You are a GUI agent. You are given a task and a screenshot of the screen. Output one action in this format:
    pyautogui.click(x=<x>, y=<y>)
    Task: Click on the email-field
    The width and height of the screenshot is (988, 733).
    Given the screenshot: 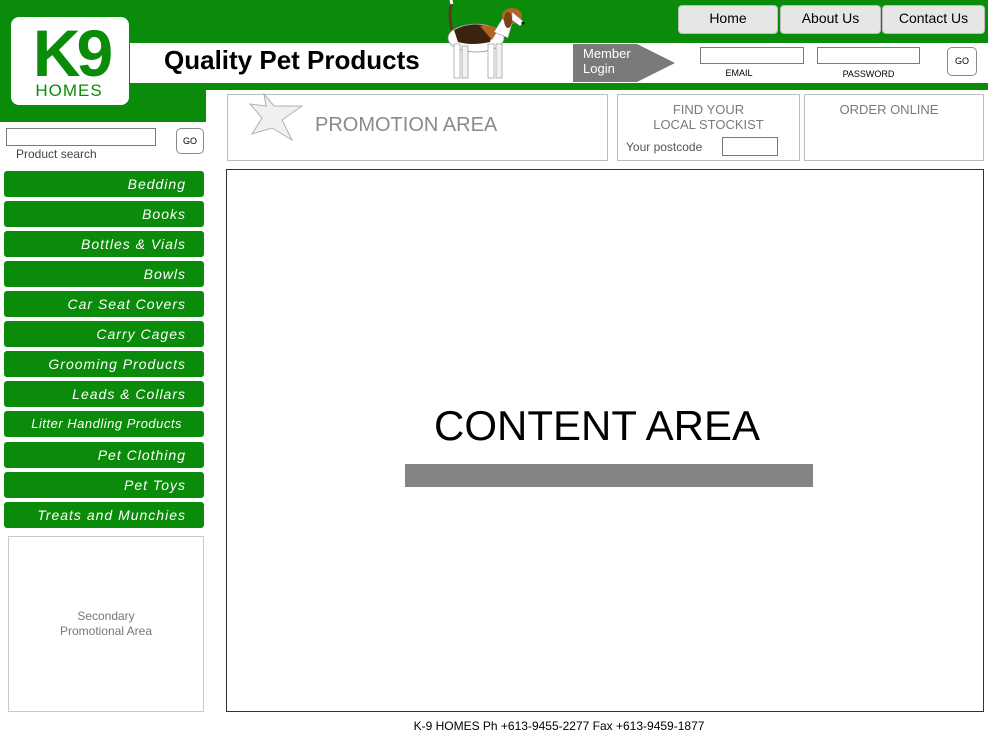 What is the action you would take?
    pyautogui.click(x=752, y=55)
    